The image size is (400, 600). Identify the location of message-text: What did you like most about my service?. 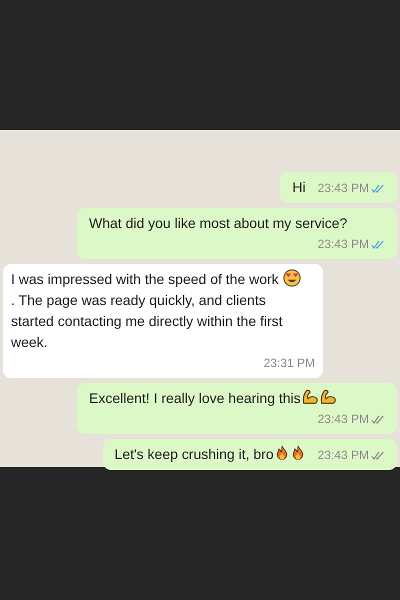
(218, 223).